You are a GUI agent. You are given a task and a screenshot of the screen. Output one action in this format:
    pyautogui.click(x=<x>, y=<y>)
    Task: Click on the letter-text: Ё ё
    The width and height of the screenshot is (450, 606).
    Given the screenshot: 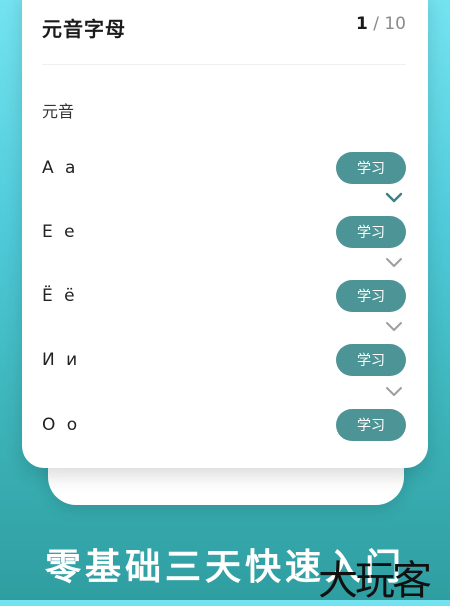 What is the action you would take?
    pyautogui.click(x=60, y=296)
    